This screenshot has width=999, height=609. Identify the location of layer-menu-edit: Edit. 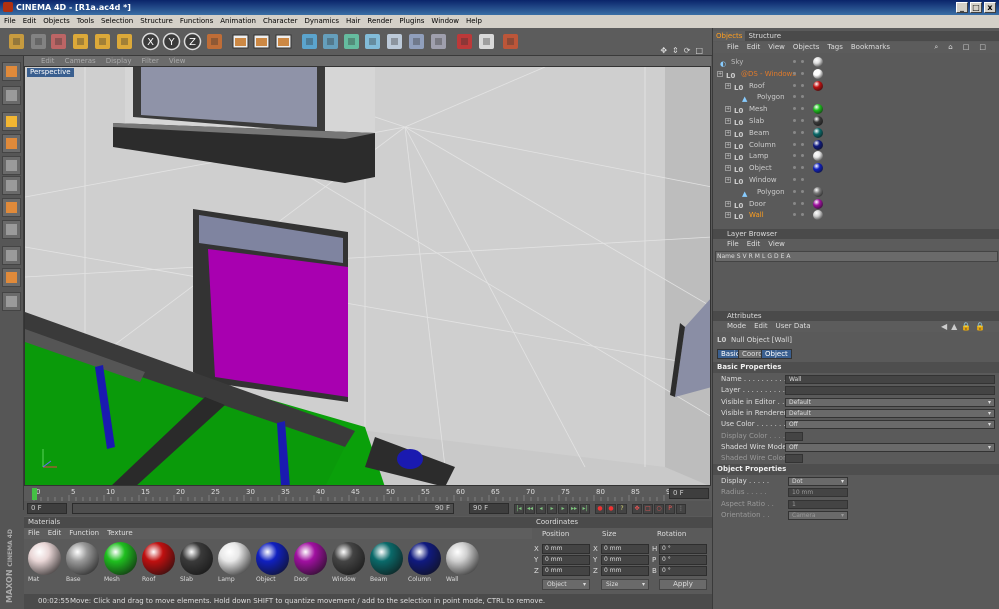
(754, 244).